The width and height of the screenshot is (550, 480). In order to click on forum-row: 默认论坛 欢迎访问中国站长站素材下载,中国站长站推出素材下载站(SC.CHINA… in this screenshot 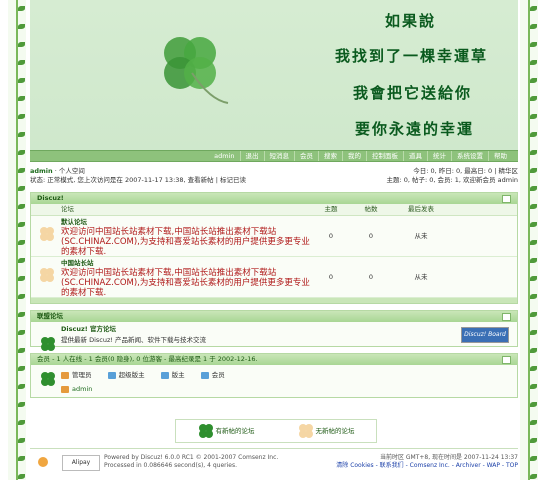, I will do `click(274, 236)`.